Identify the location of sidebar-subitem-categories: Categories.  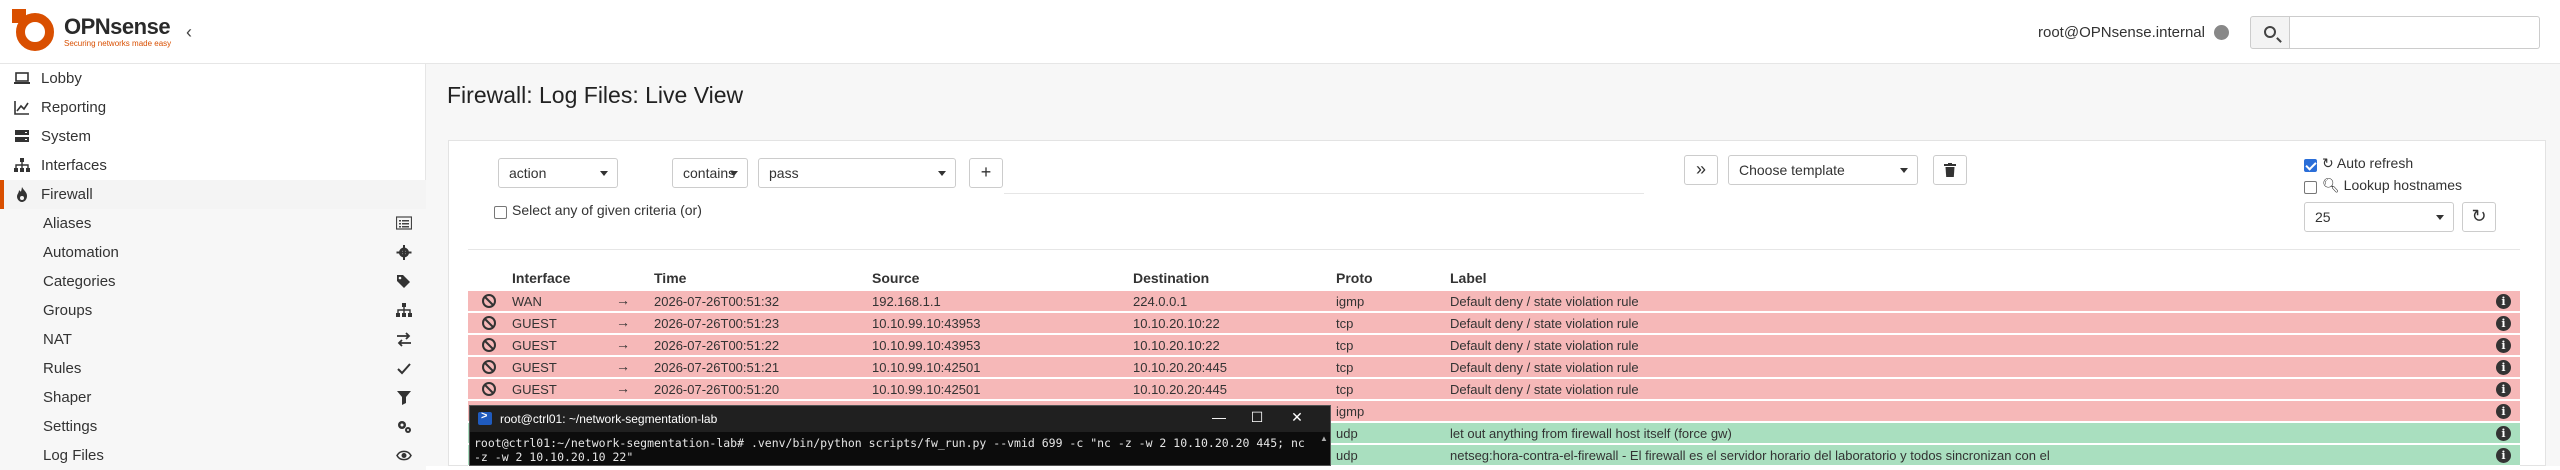
(213, 281).